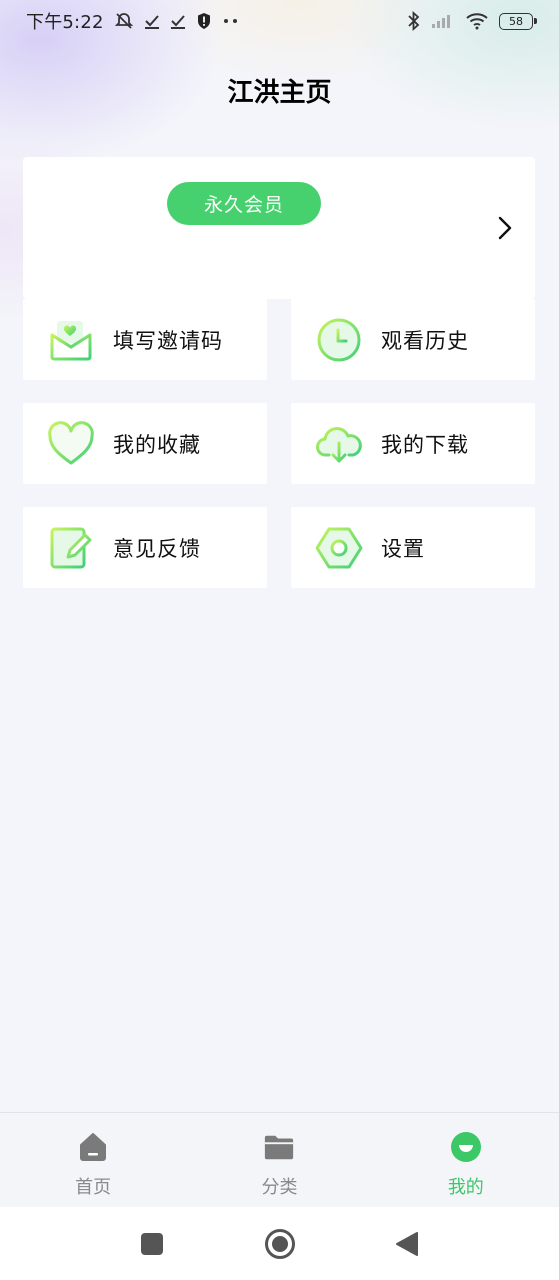 This screenshot has width=559, height=1280. I want to click on member-card: 永久会员, so click(279, 228).